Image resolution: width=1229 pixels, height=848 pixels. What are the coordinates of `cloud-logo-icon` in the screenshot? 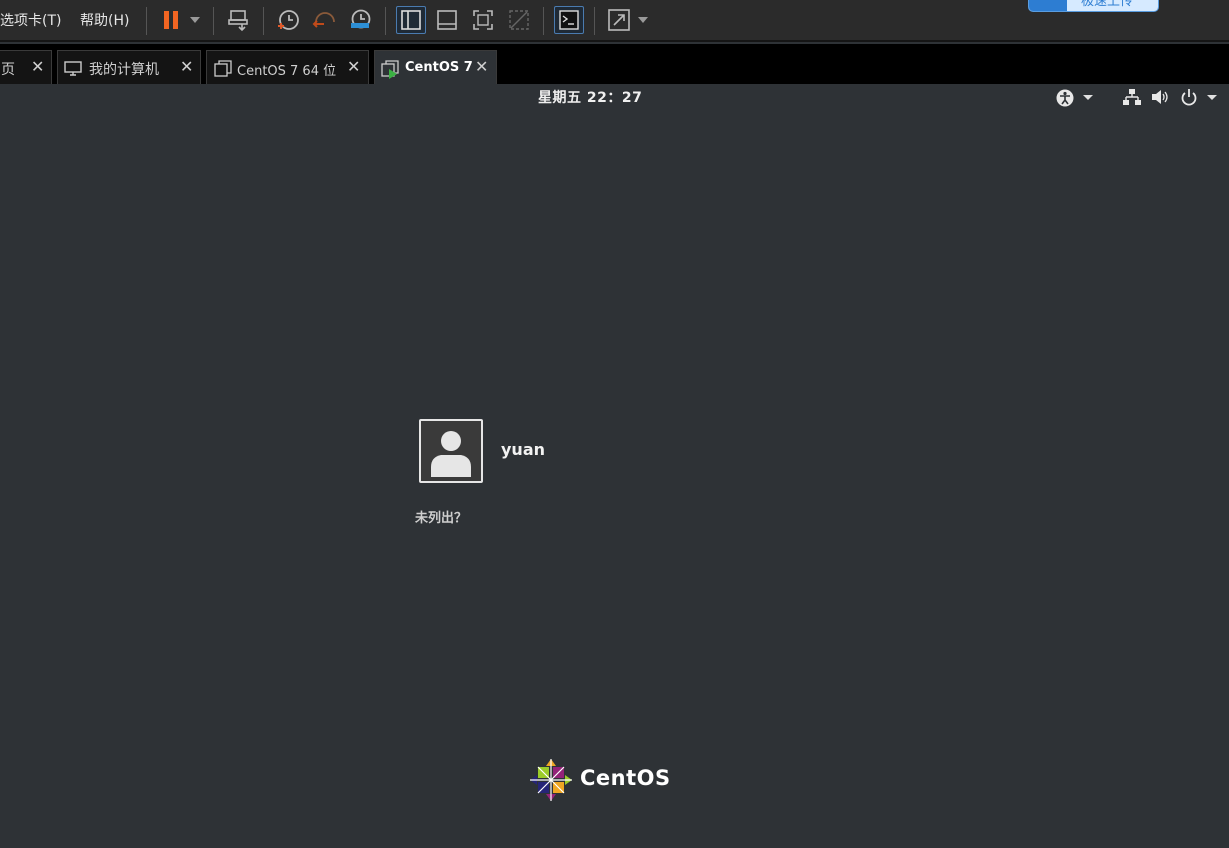 It's located at (1048, 5).